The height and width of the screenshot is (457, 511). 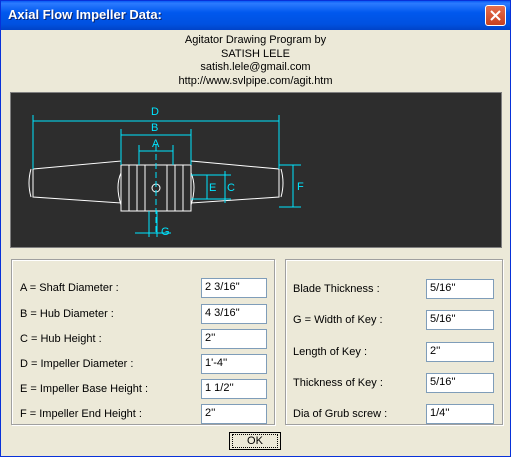 What do you see at coordinates (234, 288) in the screenshot?
I see `shaft-diameter-field: 2 3/16''` at bounding box center [234, 288].